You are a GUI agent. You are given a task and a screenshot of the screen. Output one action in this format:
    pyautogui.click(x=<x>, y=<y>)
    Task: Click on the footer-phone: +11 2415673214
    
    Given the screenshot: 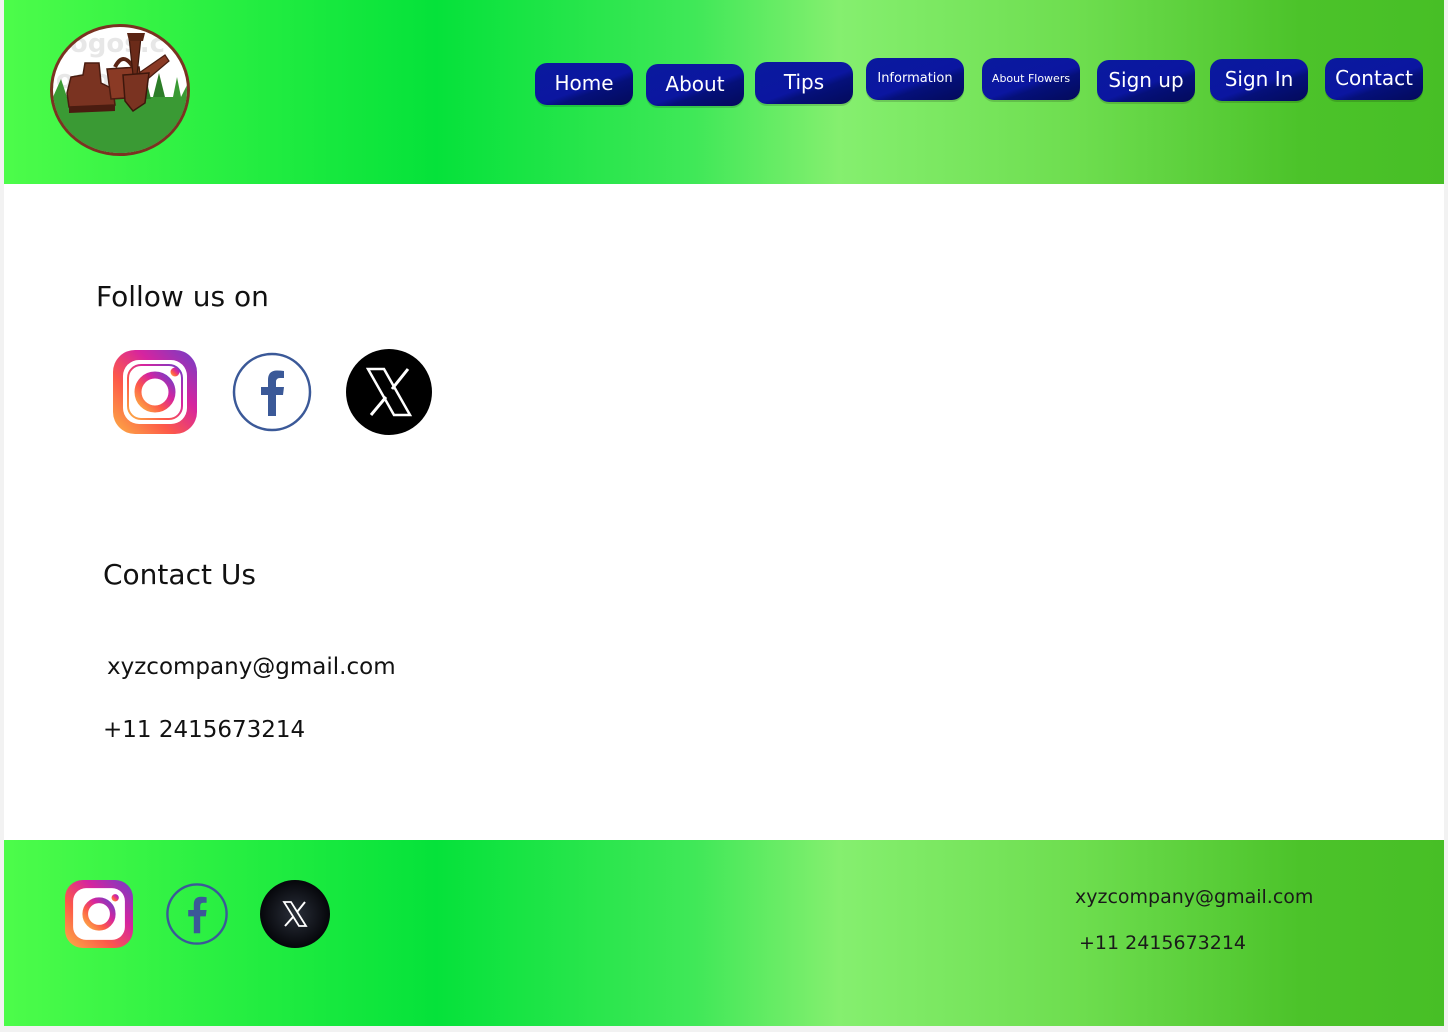 What is the action you would take?
    pyautogui.click(x=1162, y=943)
    